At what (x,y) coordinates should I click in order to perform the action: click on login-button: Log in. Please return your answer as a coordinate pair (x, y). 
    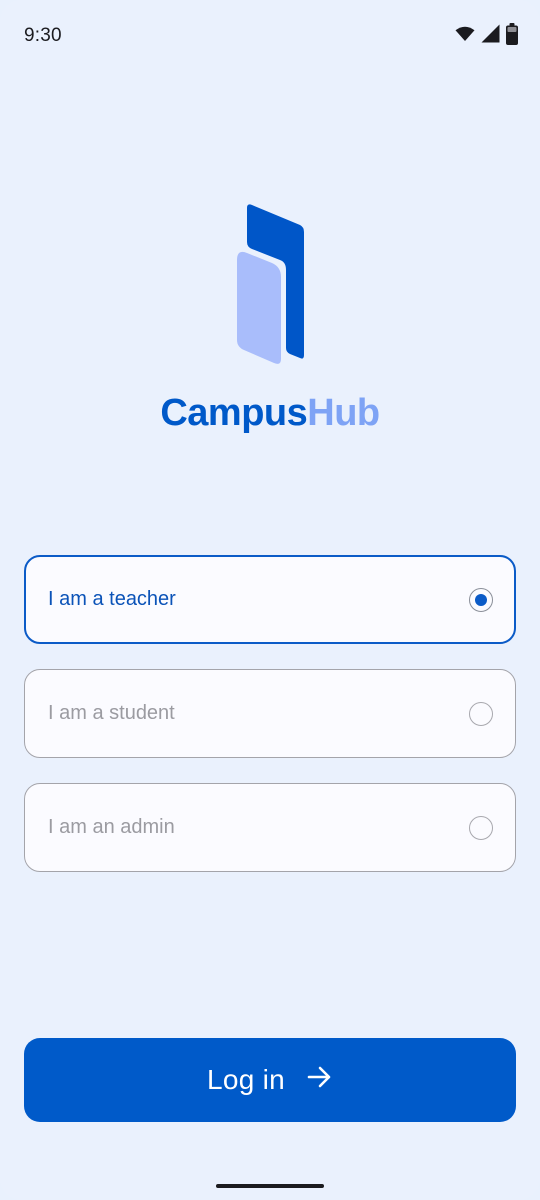
    Looking at the image, I should click on (270, 1080).